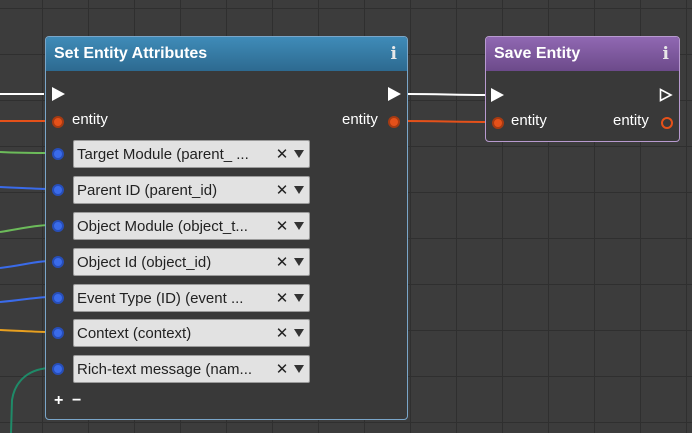  Describe the element at coordinates (58, 154) in the screenshot. I see `target-module-pin` at that location.